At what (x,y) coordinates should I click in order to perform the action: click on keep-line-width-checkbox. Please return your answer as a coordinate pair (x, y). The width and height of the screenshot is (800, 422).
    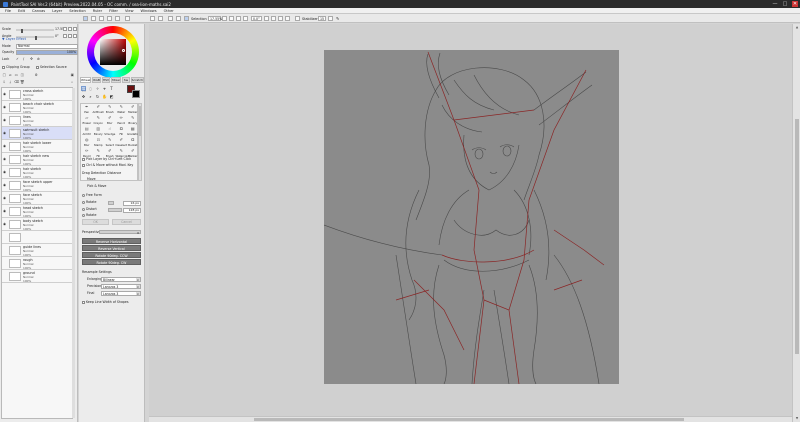
    Looking at the image, I should click on (83, 302).